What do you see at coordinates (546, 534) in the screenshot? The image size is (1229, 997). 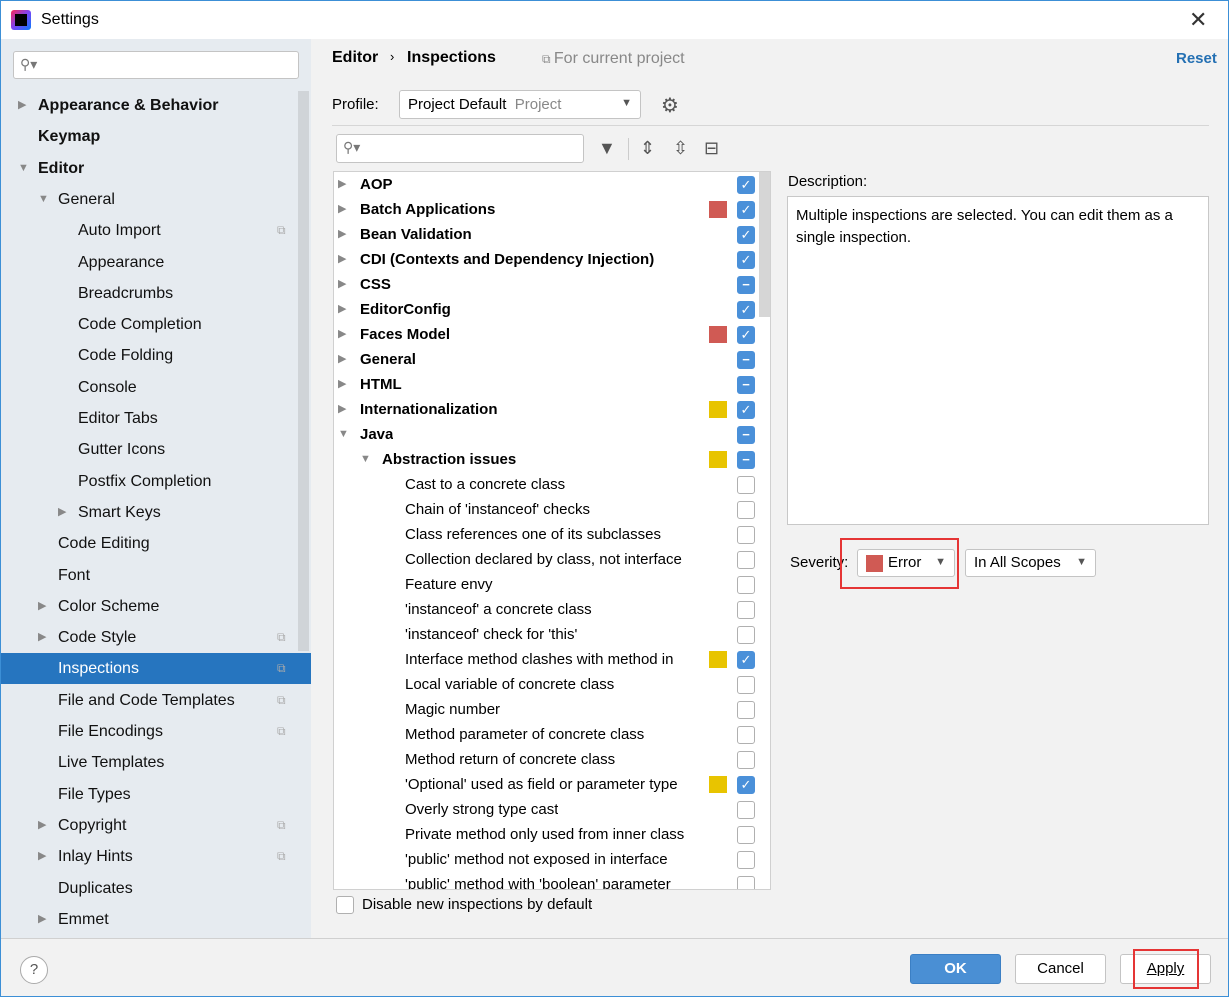 I see `inspection-row: Class references one of its subclasses` at bounding box center [546, 534].